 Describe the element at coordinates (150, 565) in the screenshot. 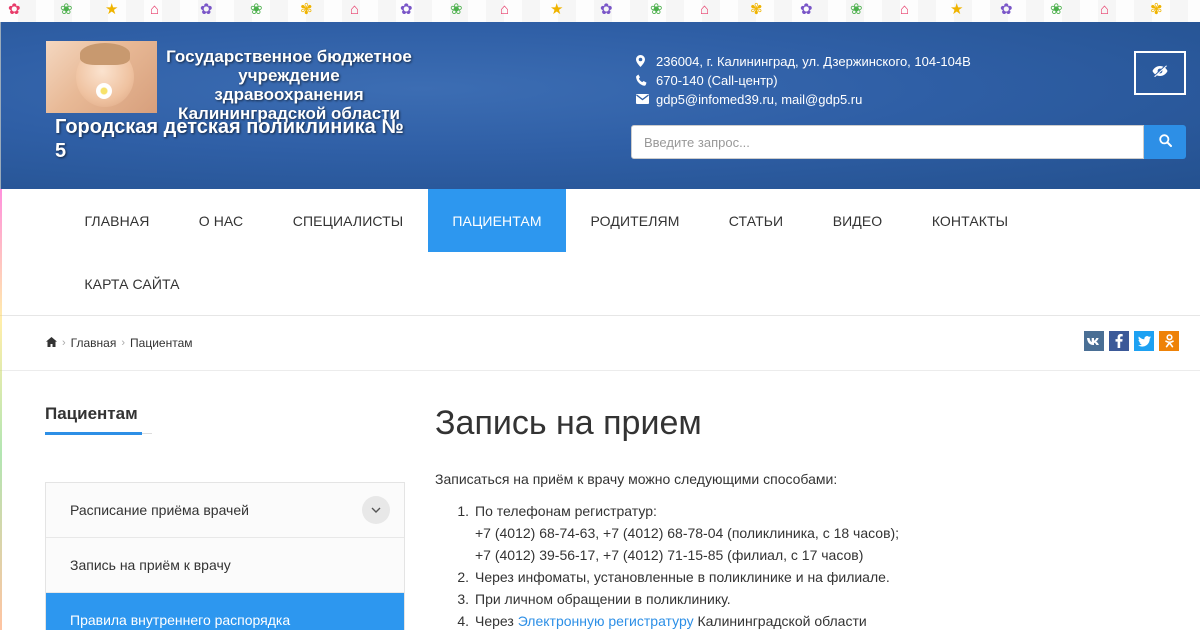

I see `sidebar-item-label: Запись на приём к врачу` at that location.